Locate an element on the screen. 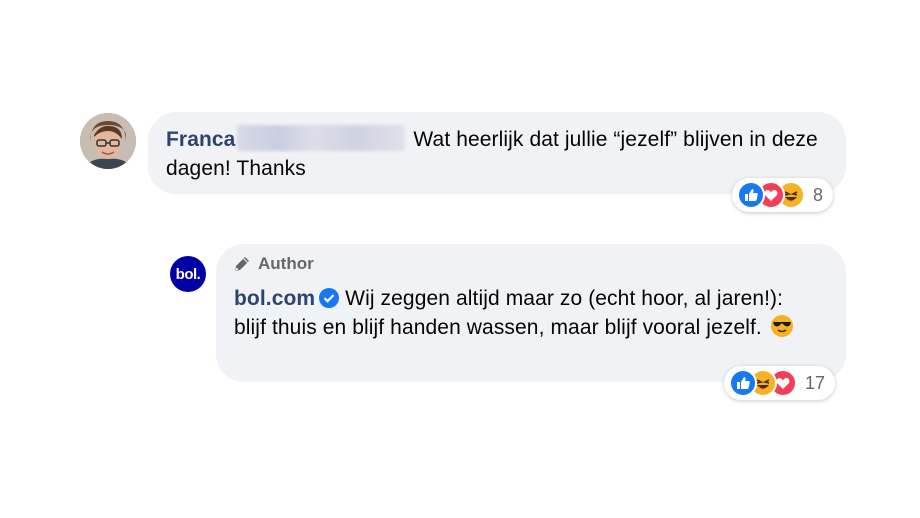 The height and width of the screenshot is (518, 920). avatar-franca is located at coordinates (108, 141).